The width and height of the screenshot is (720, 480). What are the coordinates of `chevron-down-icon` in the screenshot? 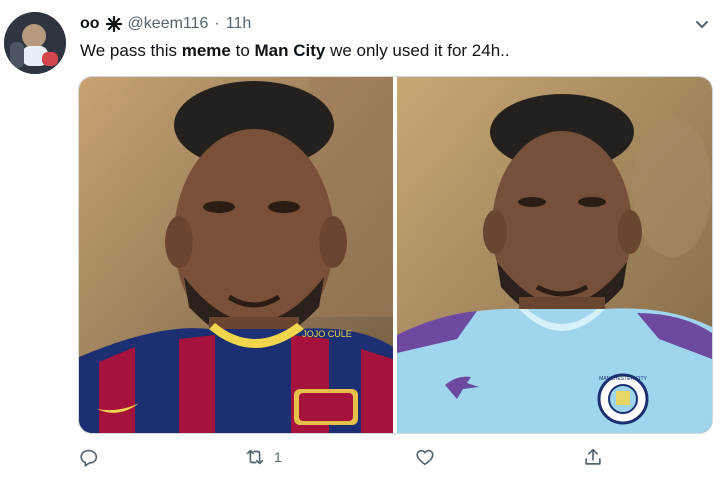 It's located at (702, 24).